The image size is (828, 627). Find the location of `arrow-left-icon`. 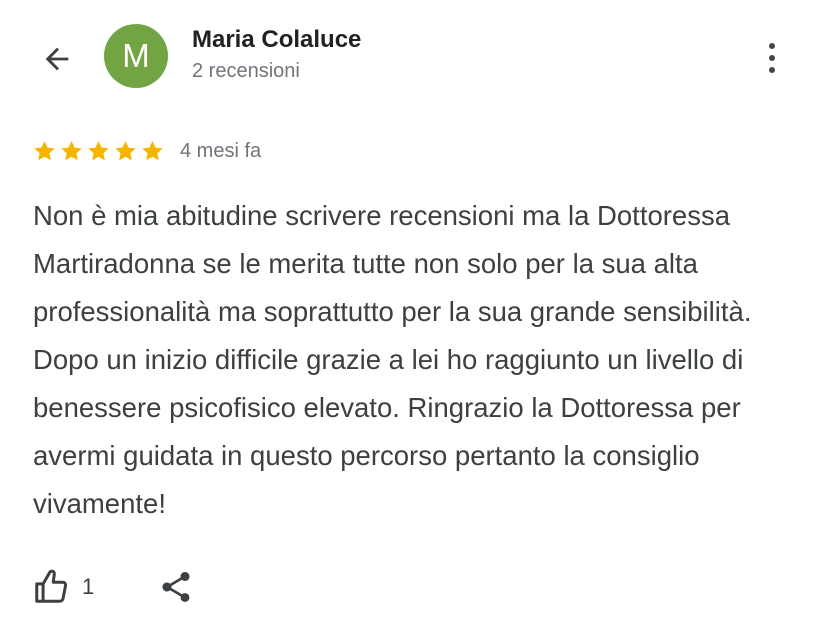

arrow-left-icon is located at coordinates (57, 59).